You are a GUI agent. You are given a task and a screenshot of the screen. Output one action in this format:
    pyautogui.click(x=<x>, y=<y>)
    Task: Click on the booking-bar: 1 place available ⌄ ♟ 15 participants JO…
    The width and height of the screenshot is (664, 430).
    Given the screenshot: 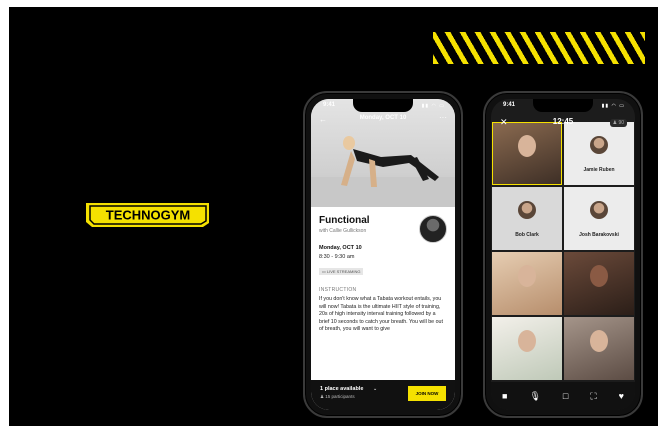 What is the action you would take?
    pyautogui.click(x=383, y=395)
    